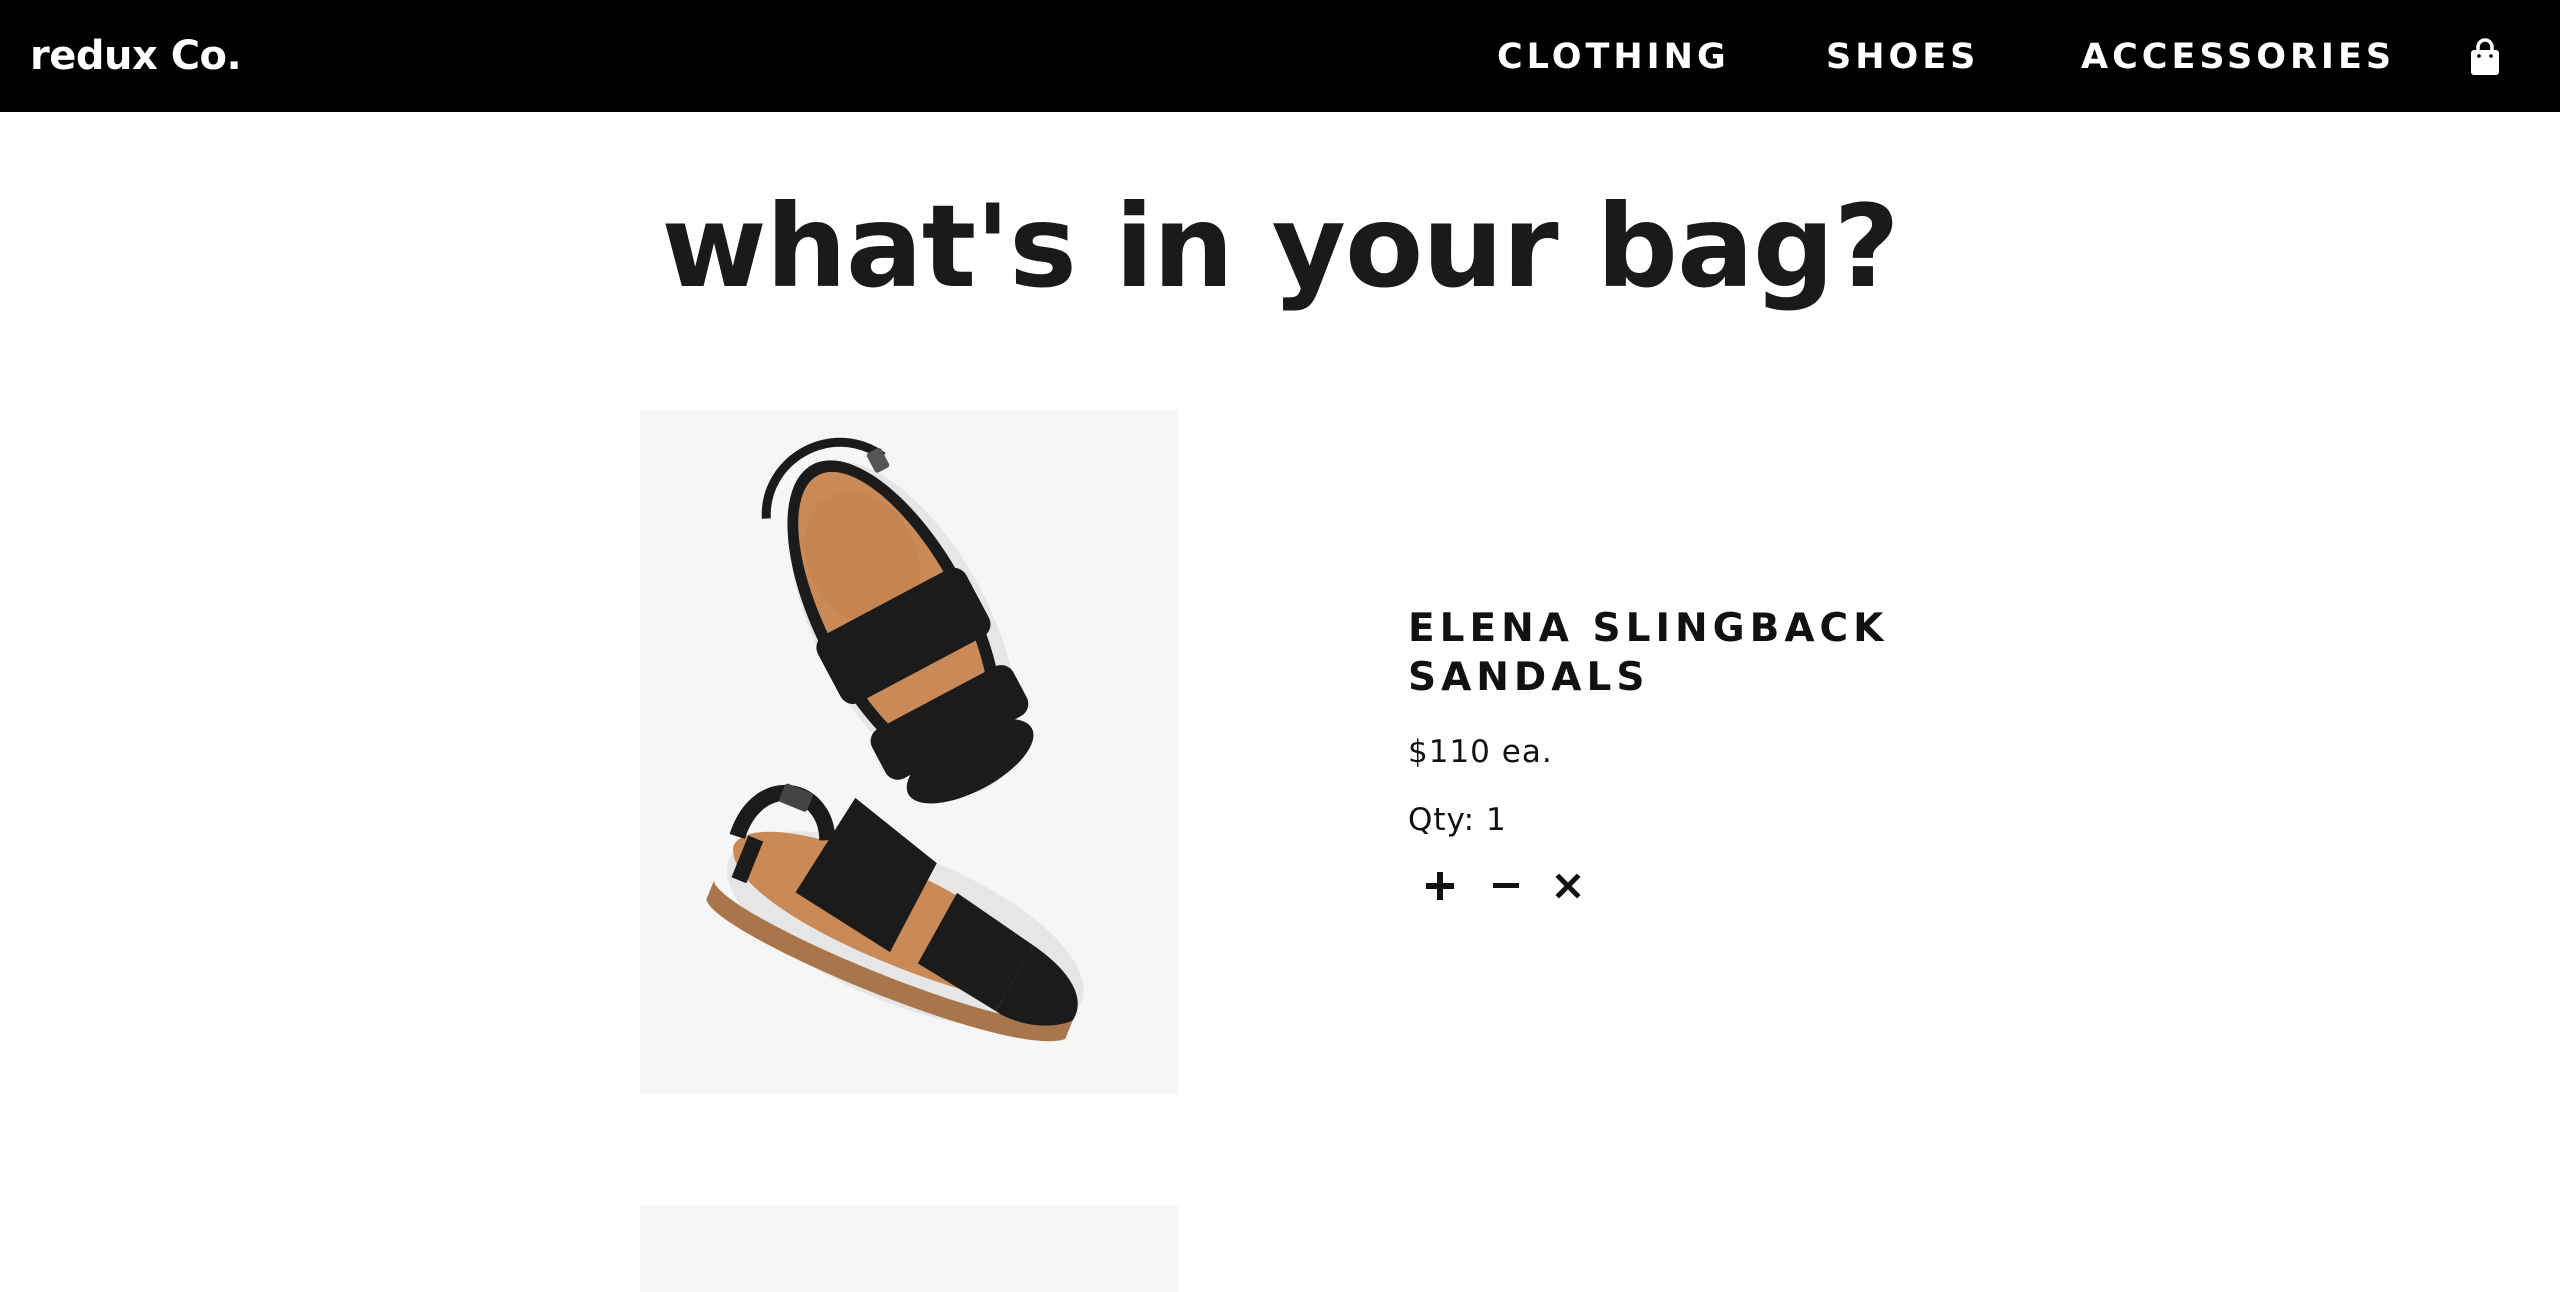 The width and height of the screenshot is (2560, 1292). What do you see at coordinates (1668, 653) in the screenshot?
I see `product-name: ELENA SLINGBACK SANDALS` at bounding box center [1668, 653].